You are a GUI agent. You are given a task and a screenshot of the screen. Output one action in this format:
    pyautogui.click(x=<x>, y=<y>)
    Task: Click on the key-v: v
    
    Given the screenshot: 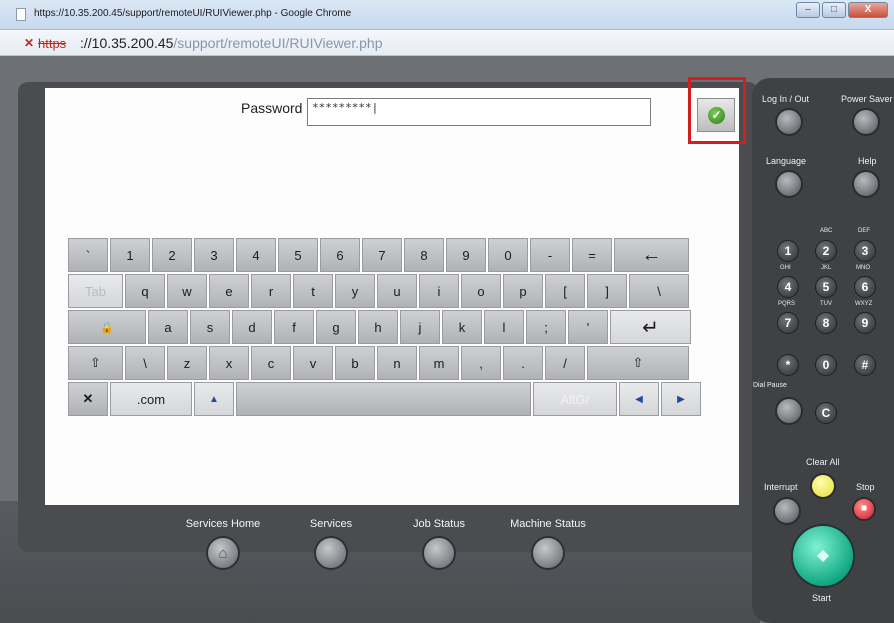 What is the action you would take?
    pyautogui.click(x=313, y=363)
    